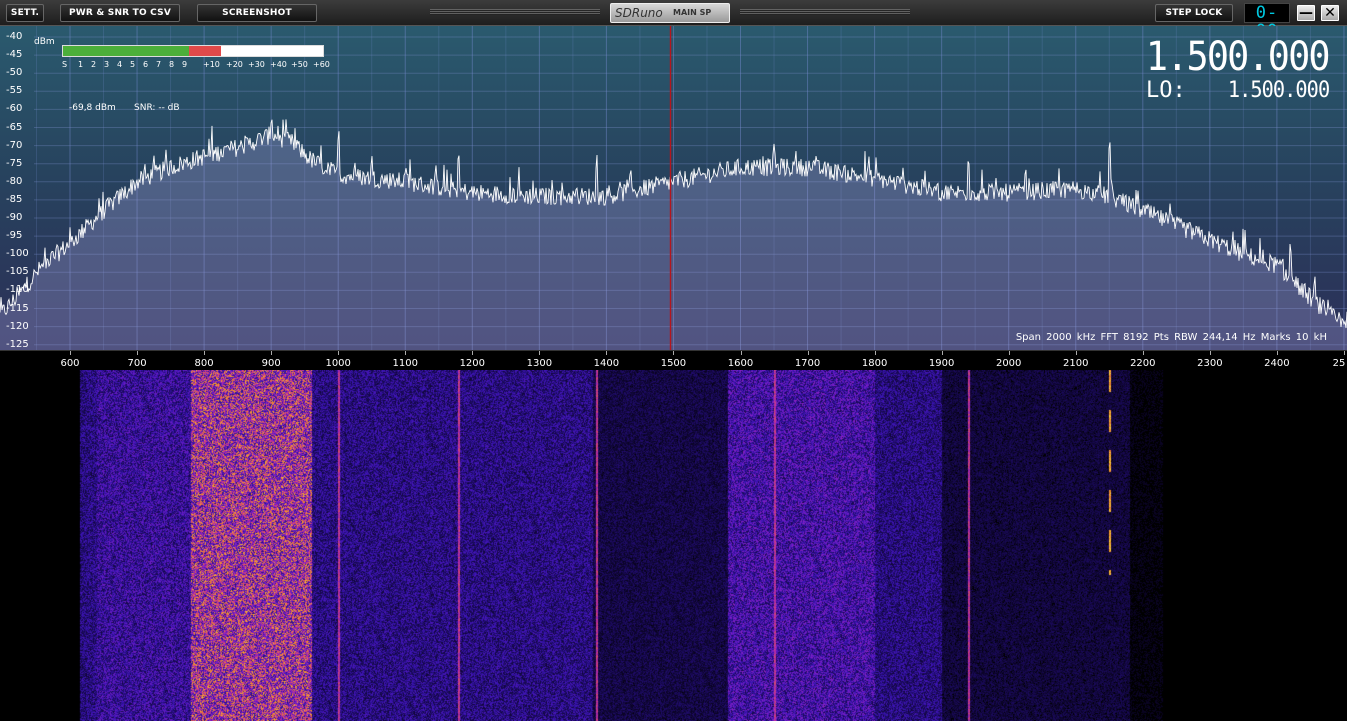 The width and height of the screenshot is (1347, 721). What do you see at coordinates (17, 344) in the screenshot?
I see `db-label: -125` at bounding box center [17, 344].